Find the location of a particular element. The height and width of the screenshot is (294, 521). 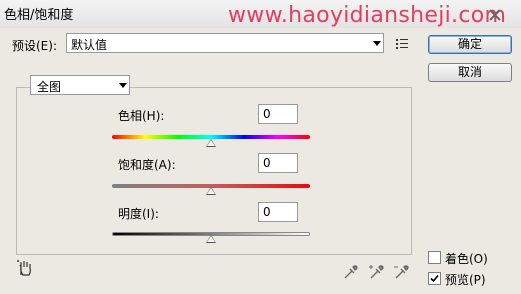

preset-value: 默认值 is located at coordinates (89, 45).